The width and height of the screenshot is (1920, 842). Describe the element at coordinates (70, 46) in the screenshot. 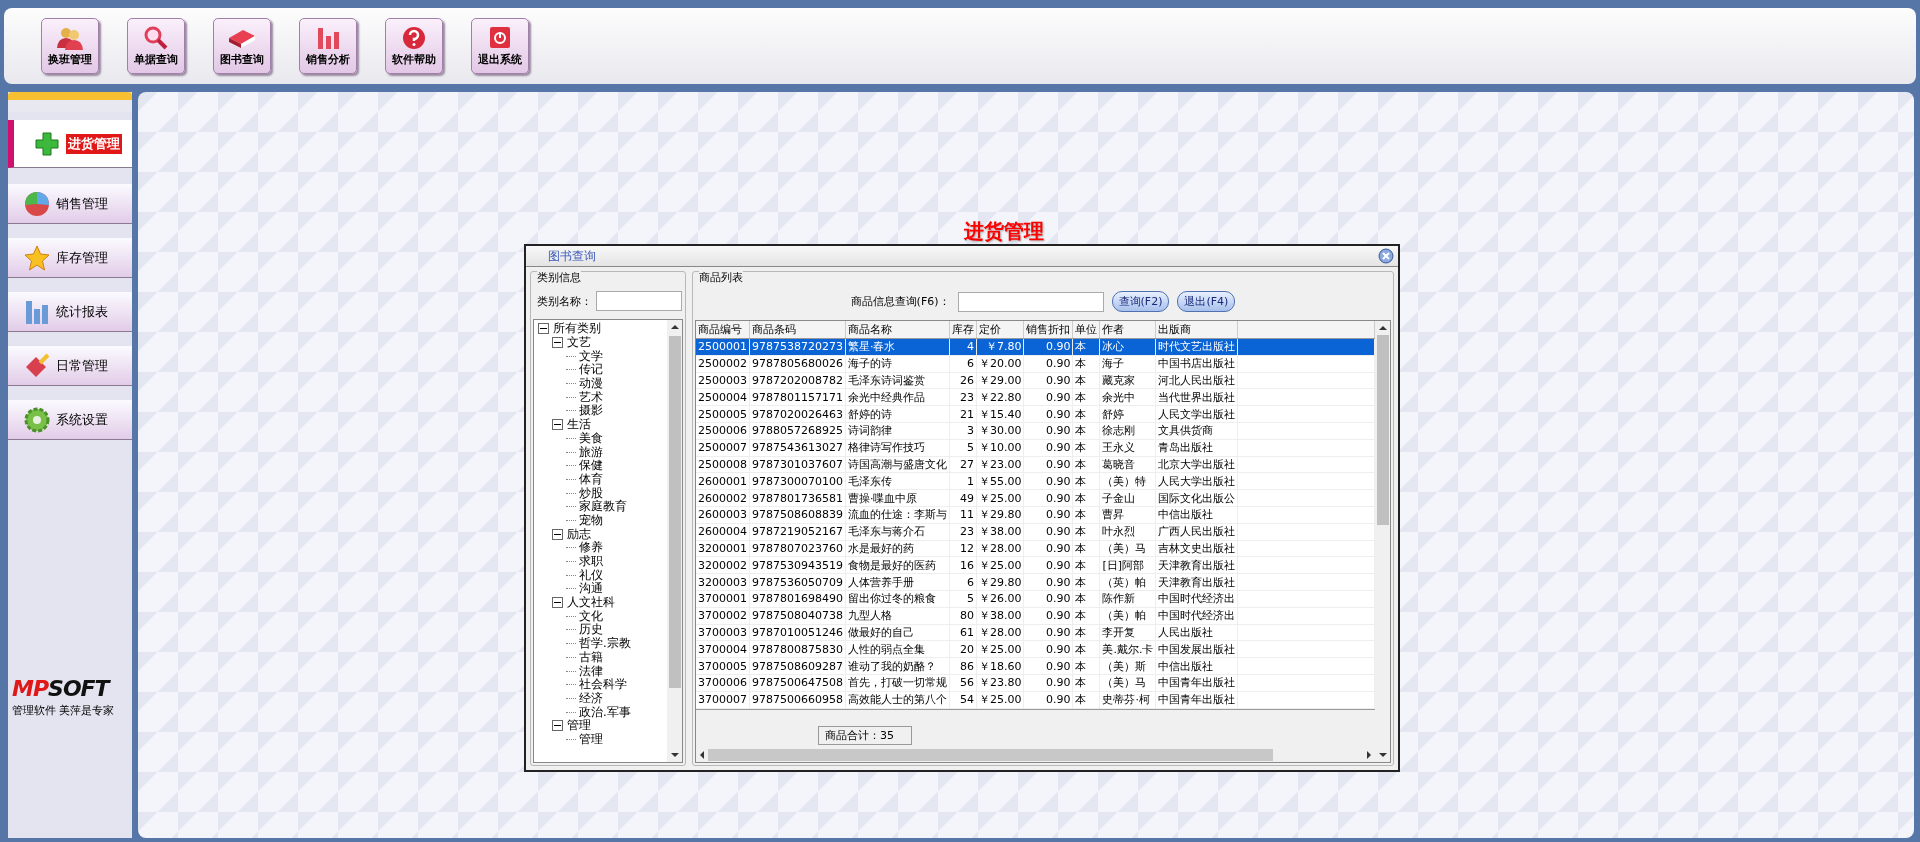

I see `toolbar-button: 换班管理` at that location.